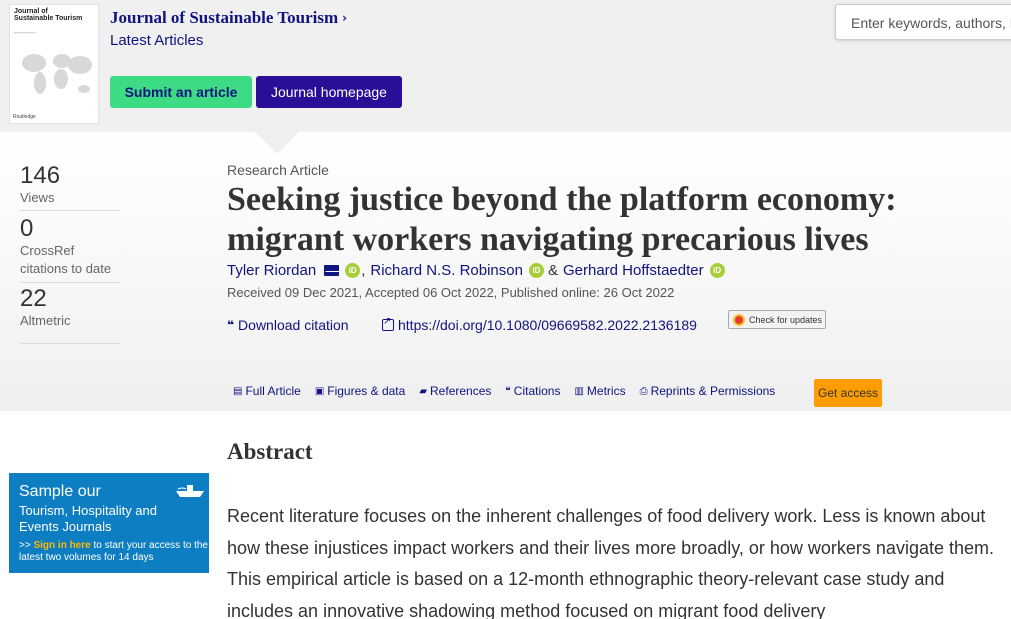 The width and height of the screenshot is (1011, 619). I want to click on tab-citations: ❝ Citations, so click(532, 391).